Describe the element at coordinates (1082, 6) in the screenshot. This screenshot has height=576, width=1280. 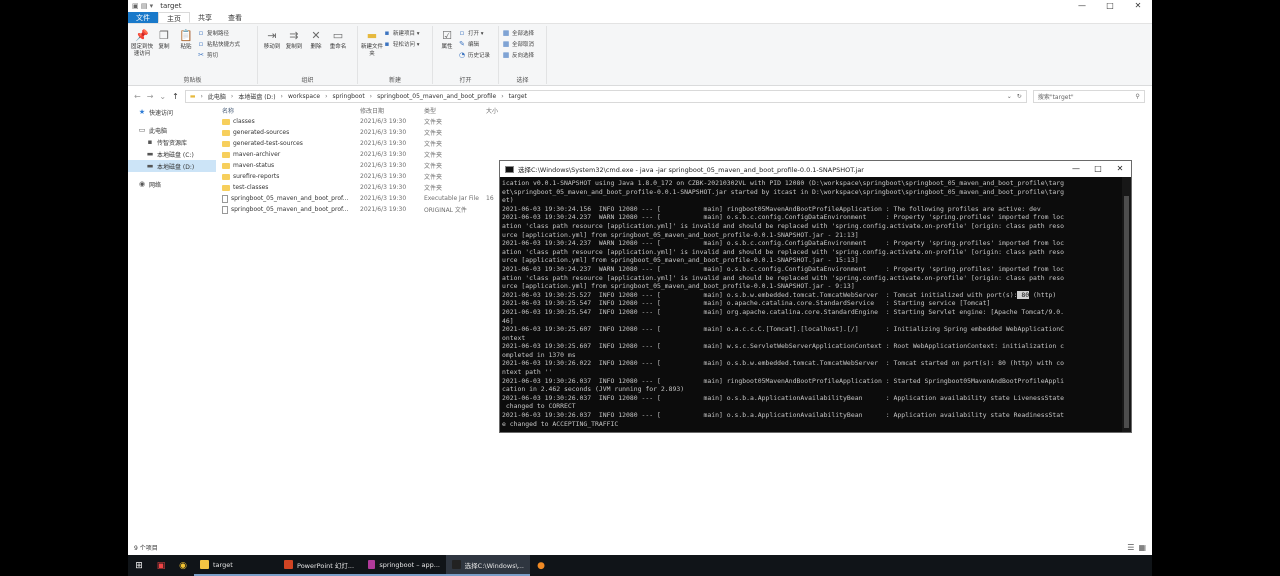
I see `minimize-button: —` at that location.